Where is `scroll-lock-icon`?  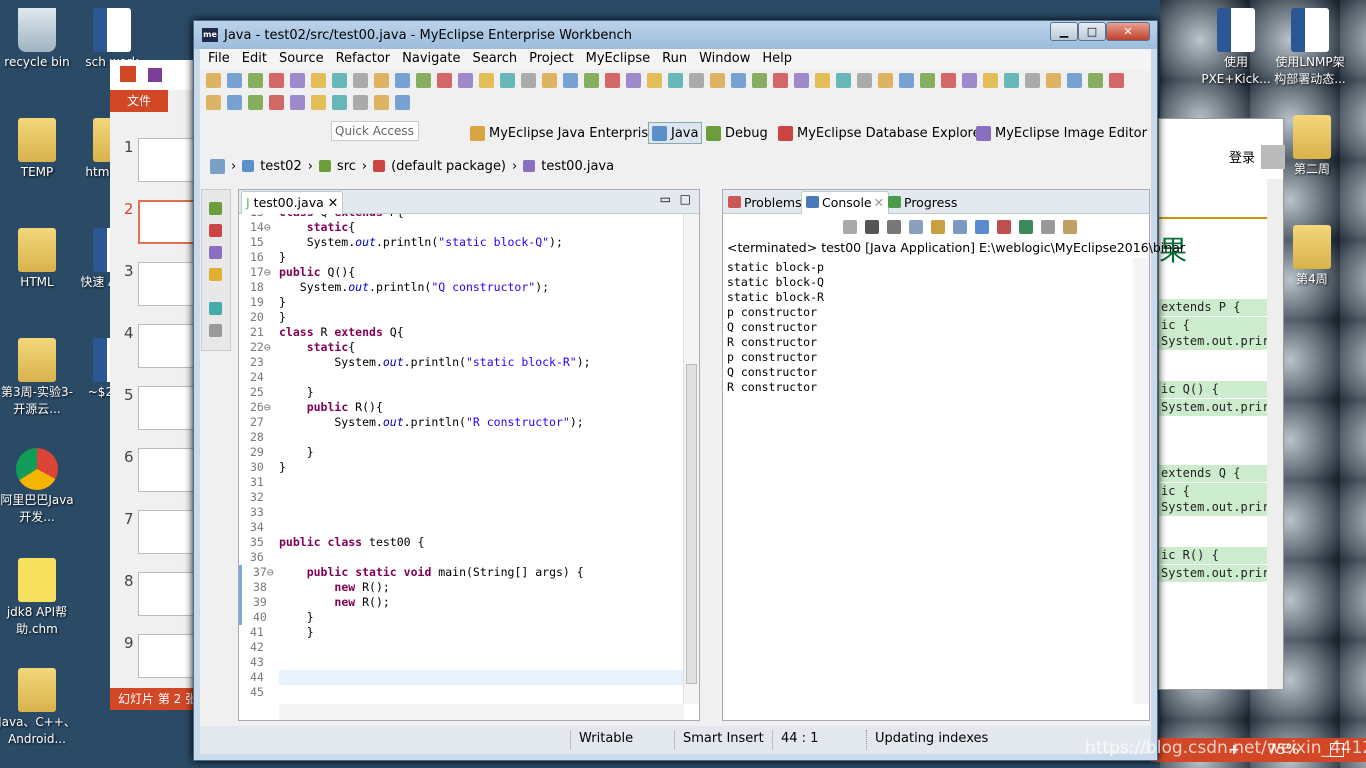
scroll-lock-icon is located at coordinates (938, 227).